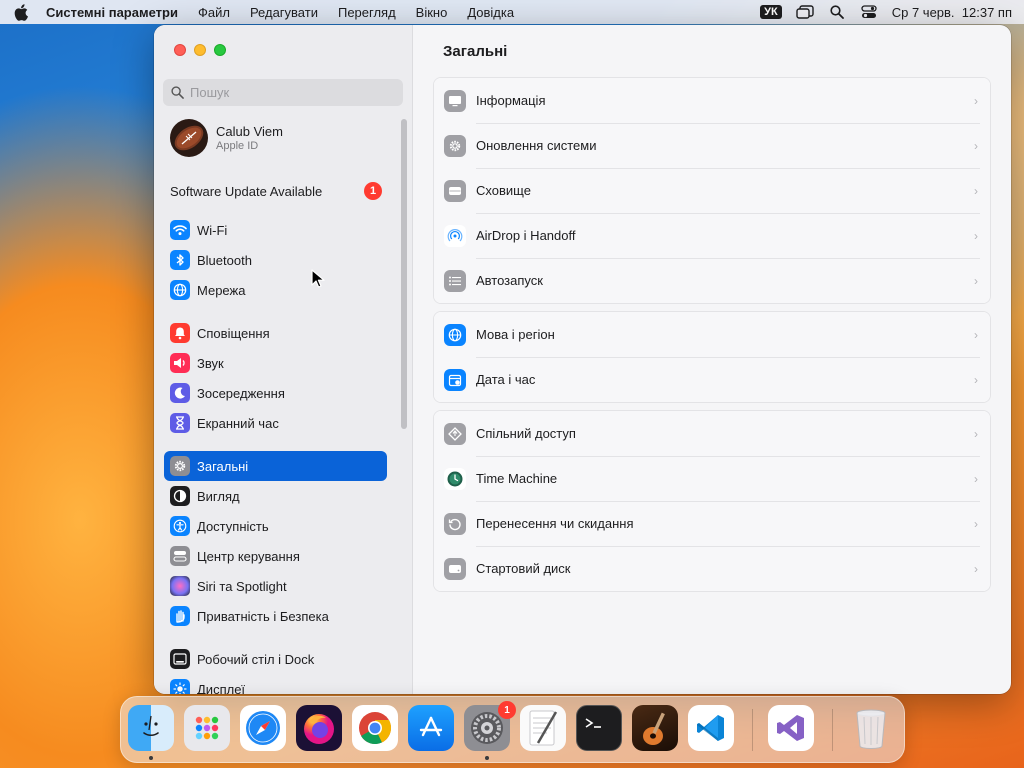 The height and width of the screenshot is (768, 1024). I want to click on row-label: Перенесення чи скидання, so click(555, 523).